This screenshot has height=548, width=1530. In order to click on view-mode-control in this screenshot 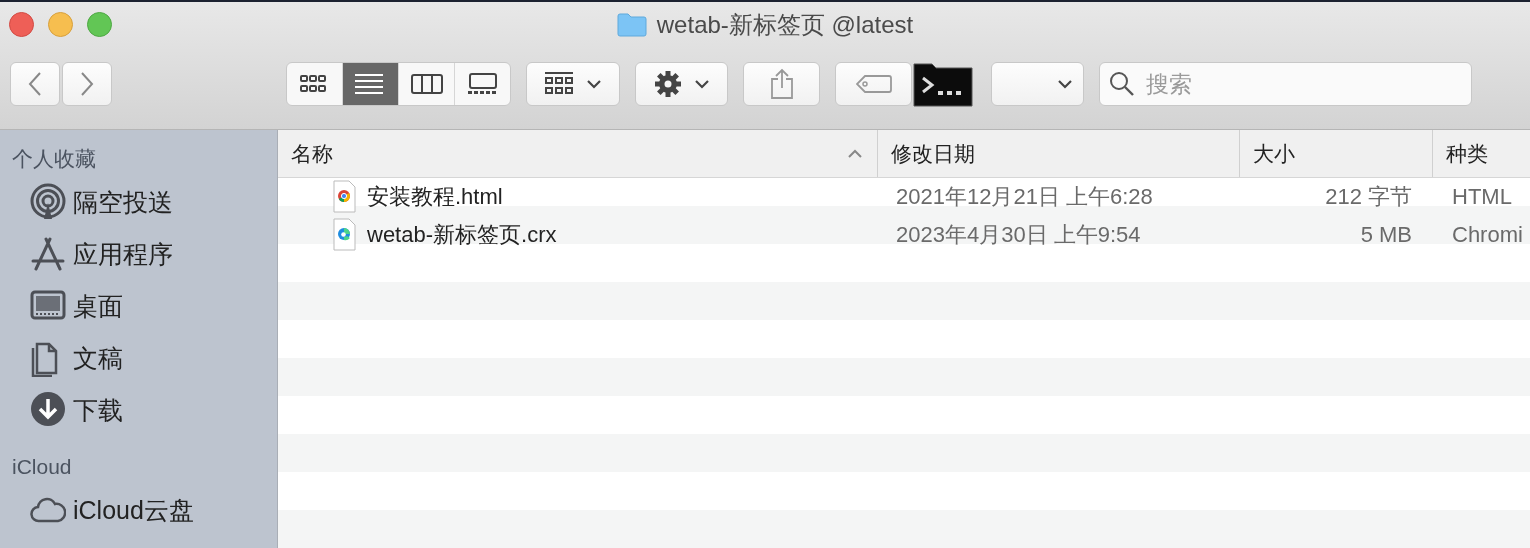, I will do `click(398, 84)`.